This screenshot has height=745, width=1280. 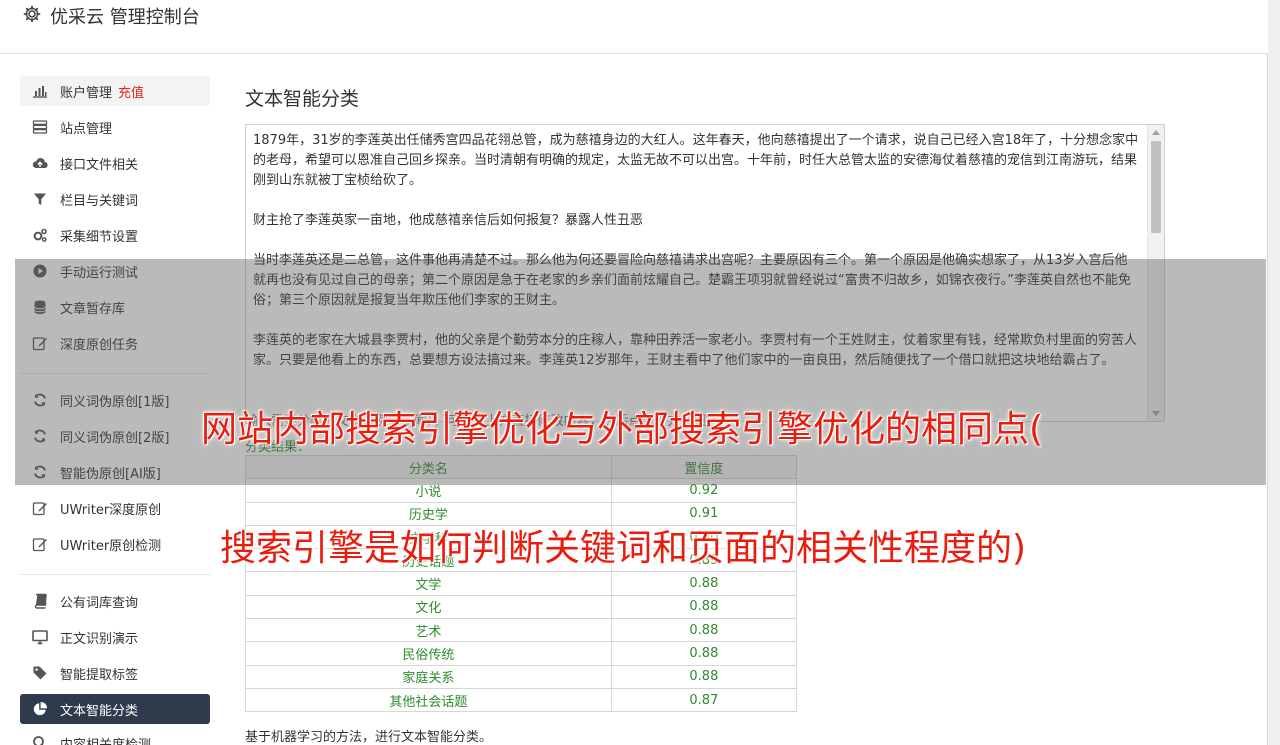 What do you see at coordinates (131, 91) in the screenshot?
I see `recharge-link: 充值` at bounding box center [131, 91].